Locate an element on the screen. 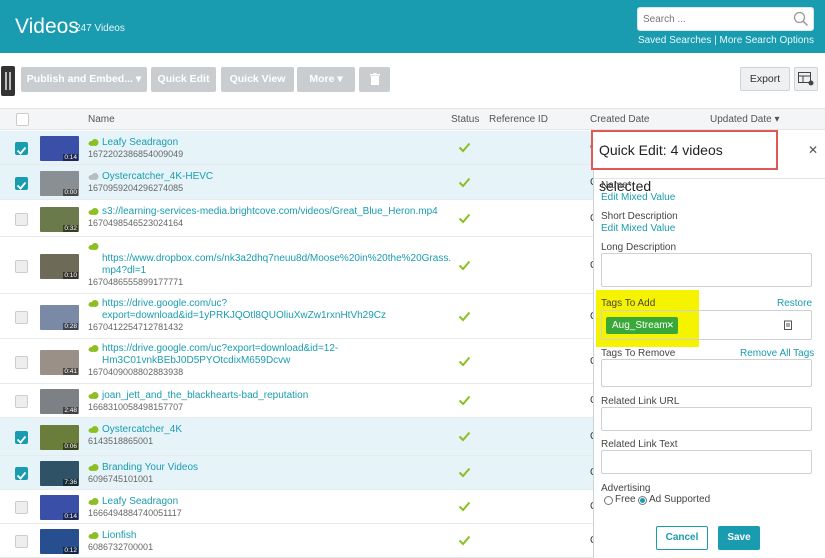  table-row: 7:36Branding Your Videos6096745101001C is located at coordinates (300, 473).